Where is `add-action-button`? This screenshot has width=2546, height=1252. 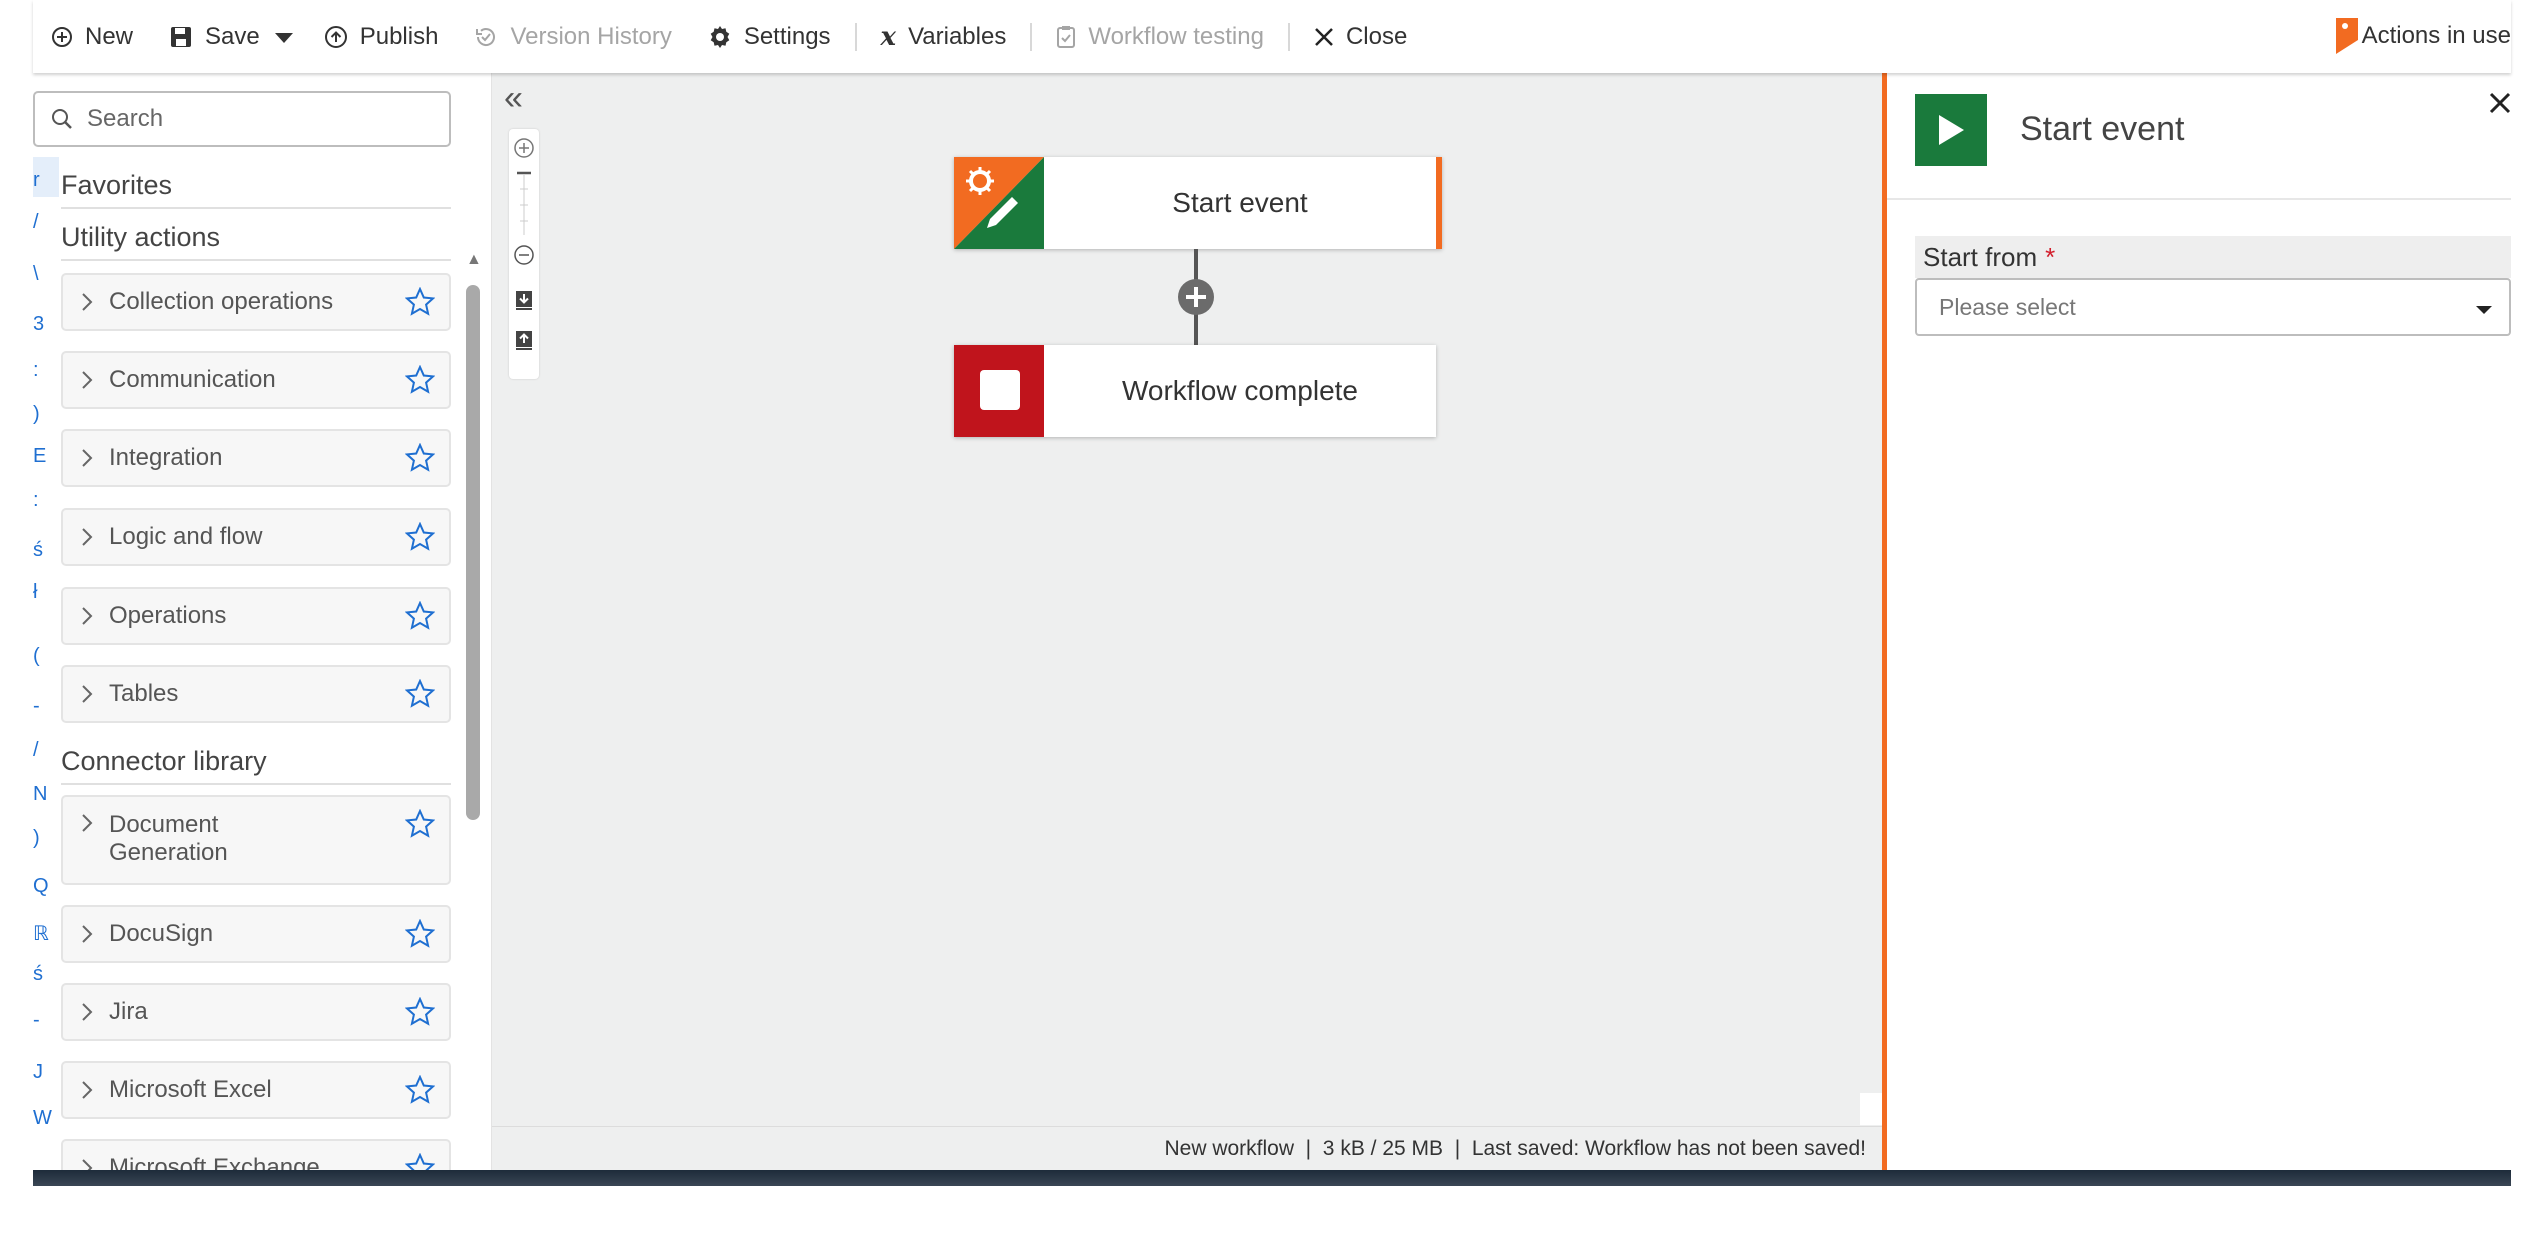
add-action-button is located at coordinates (1196, 297).